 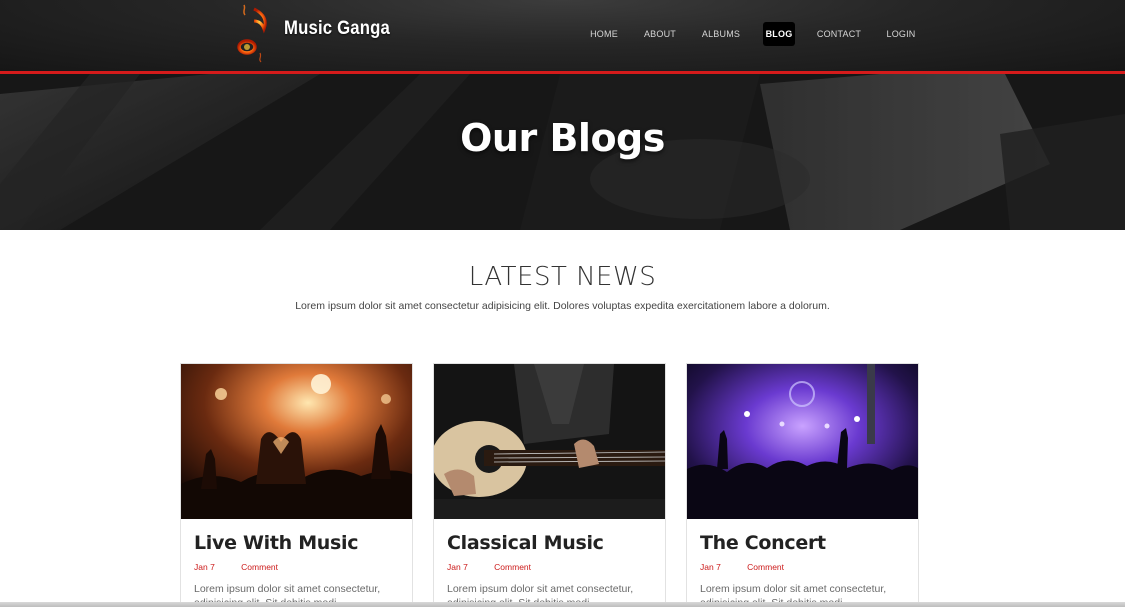 What do you see at coordinates (562, 277) in the screenshot?
I see `section-title: LATEST NEWS` at bounding box center [562, 277].